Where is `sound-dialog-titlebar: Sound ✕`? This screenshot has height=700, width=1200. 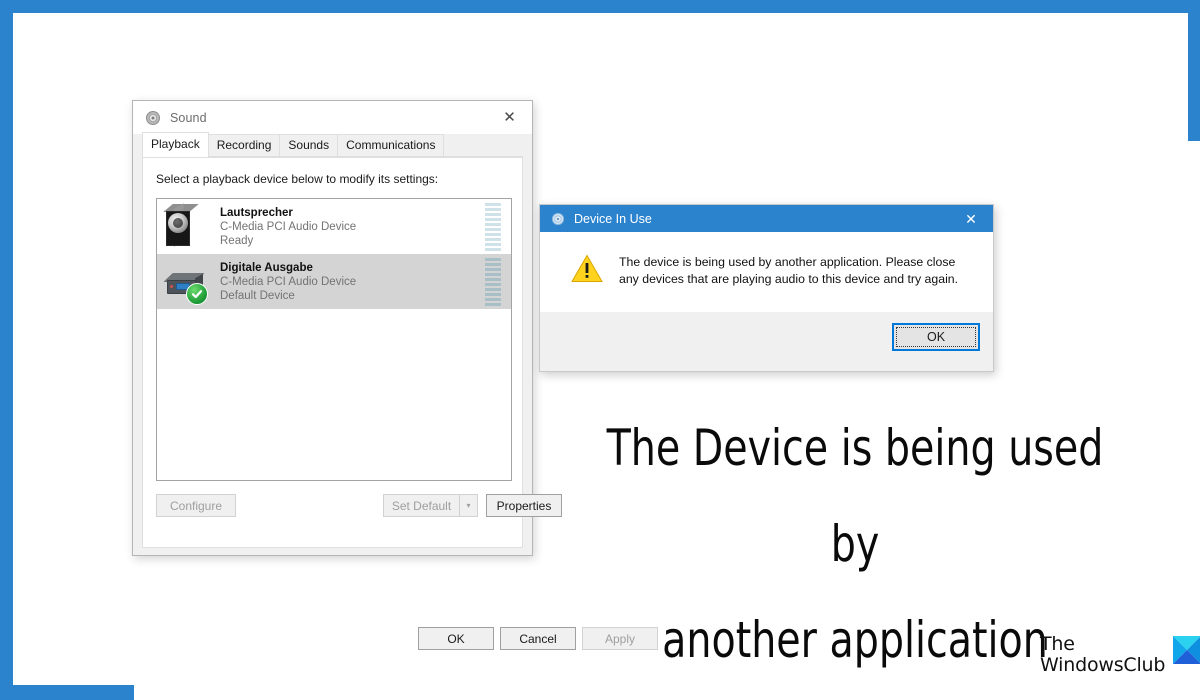 sound-dialog-titlebar: Sound ✕ is located at coordinates (332, 117).